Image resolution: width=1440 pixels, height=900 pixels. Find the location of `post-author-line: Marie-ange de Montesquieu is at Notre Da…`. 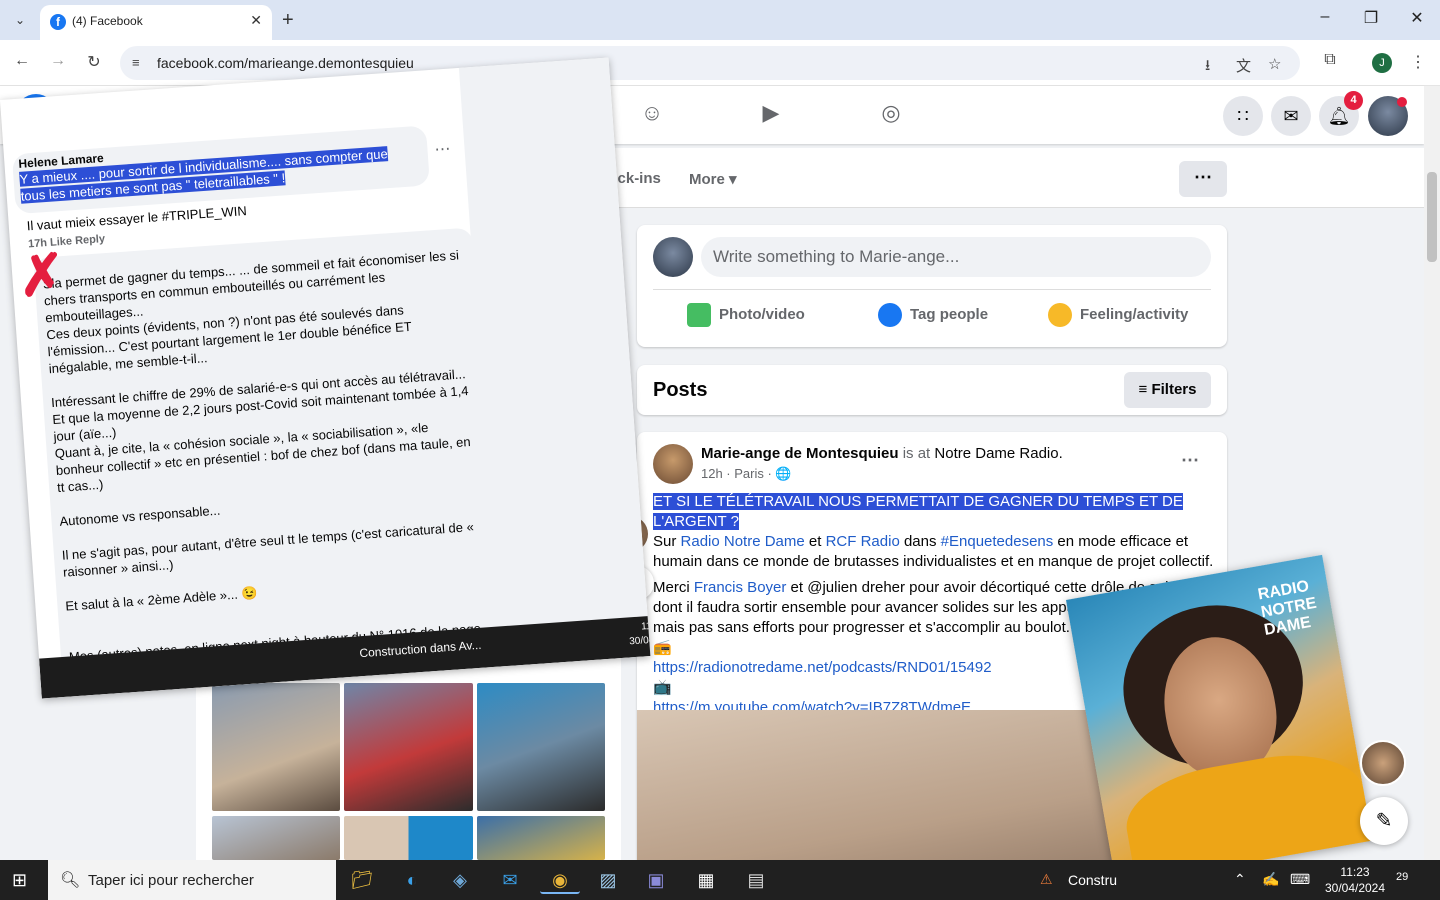

post-author-line: Marie-ange de Montesquieu is at Notre Da… is located at coordinates (882, 453).